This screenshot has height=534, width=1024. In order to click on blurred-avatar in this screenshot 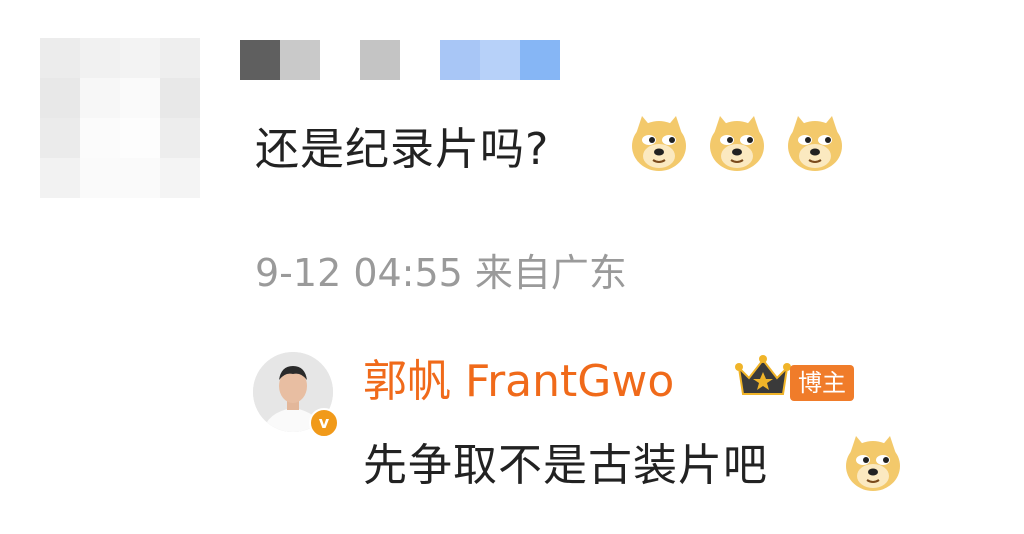, I will do `click(120, 118)`.